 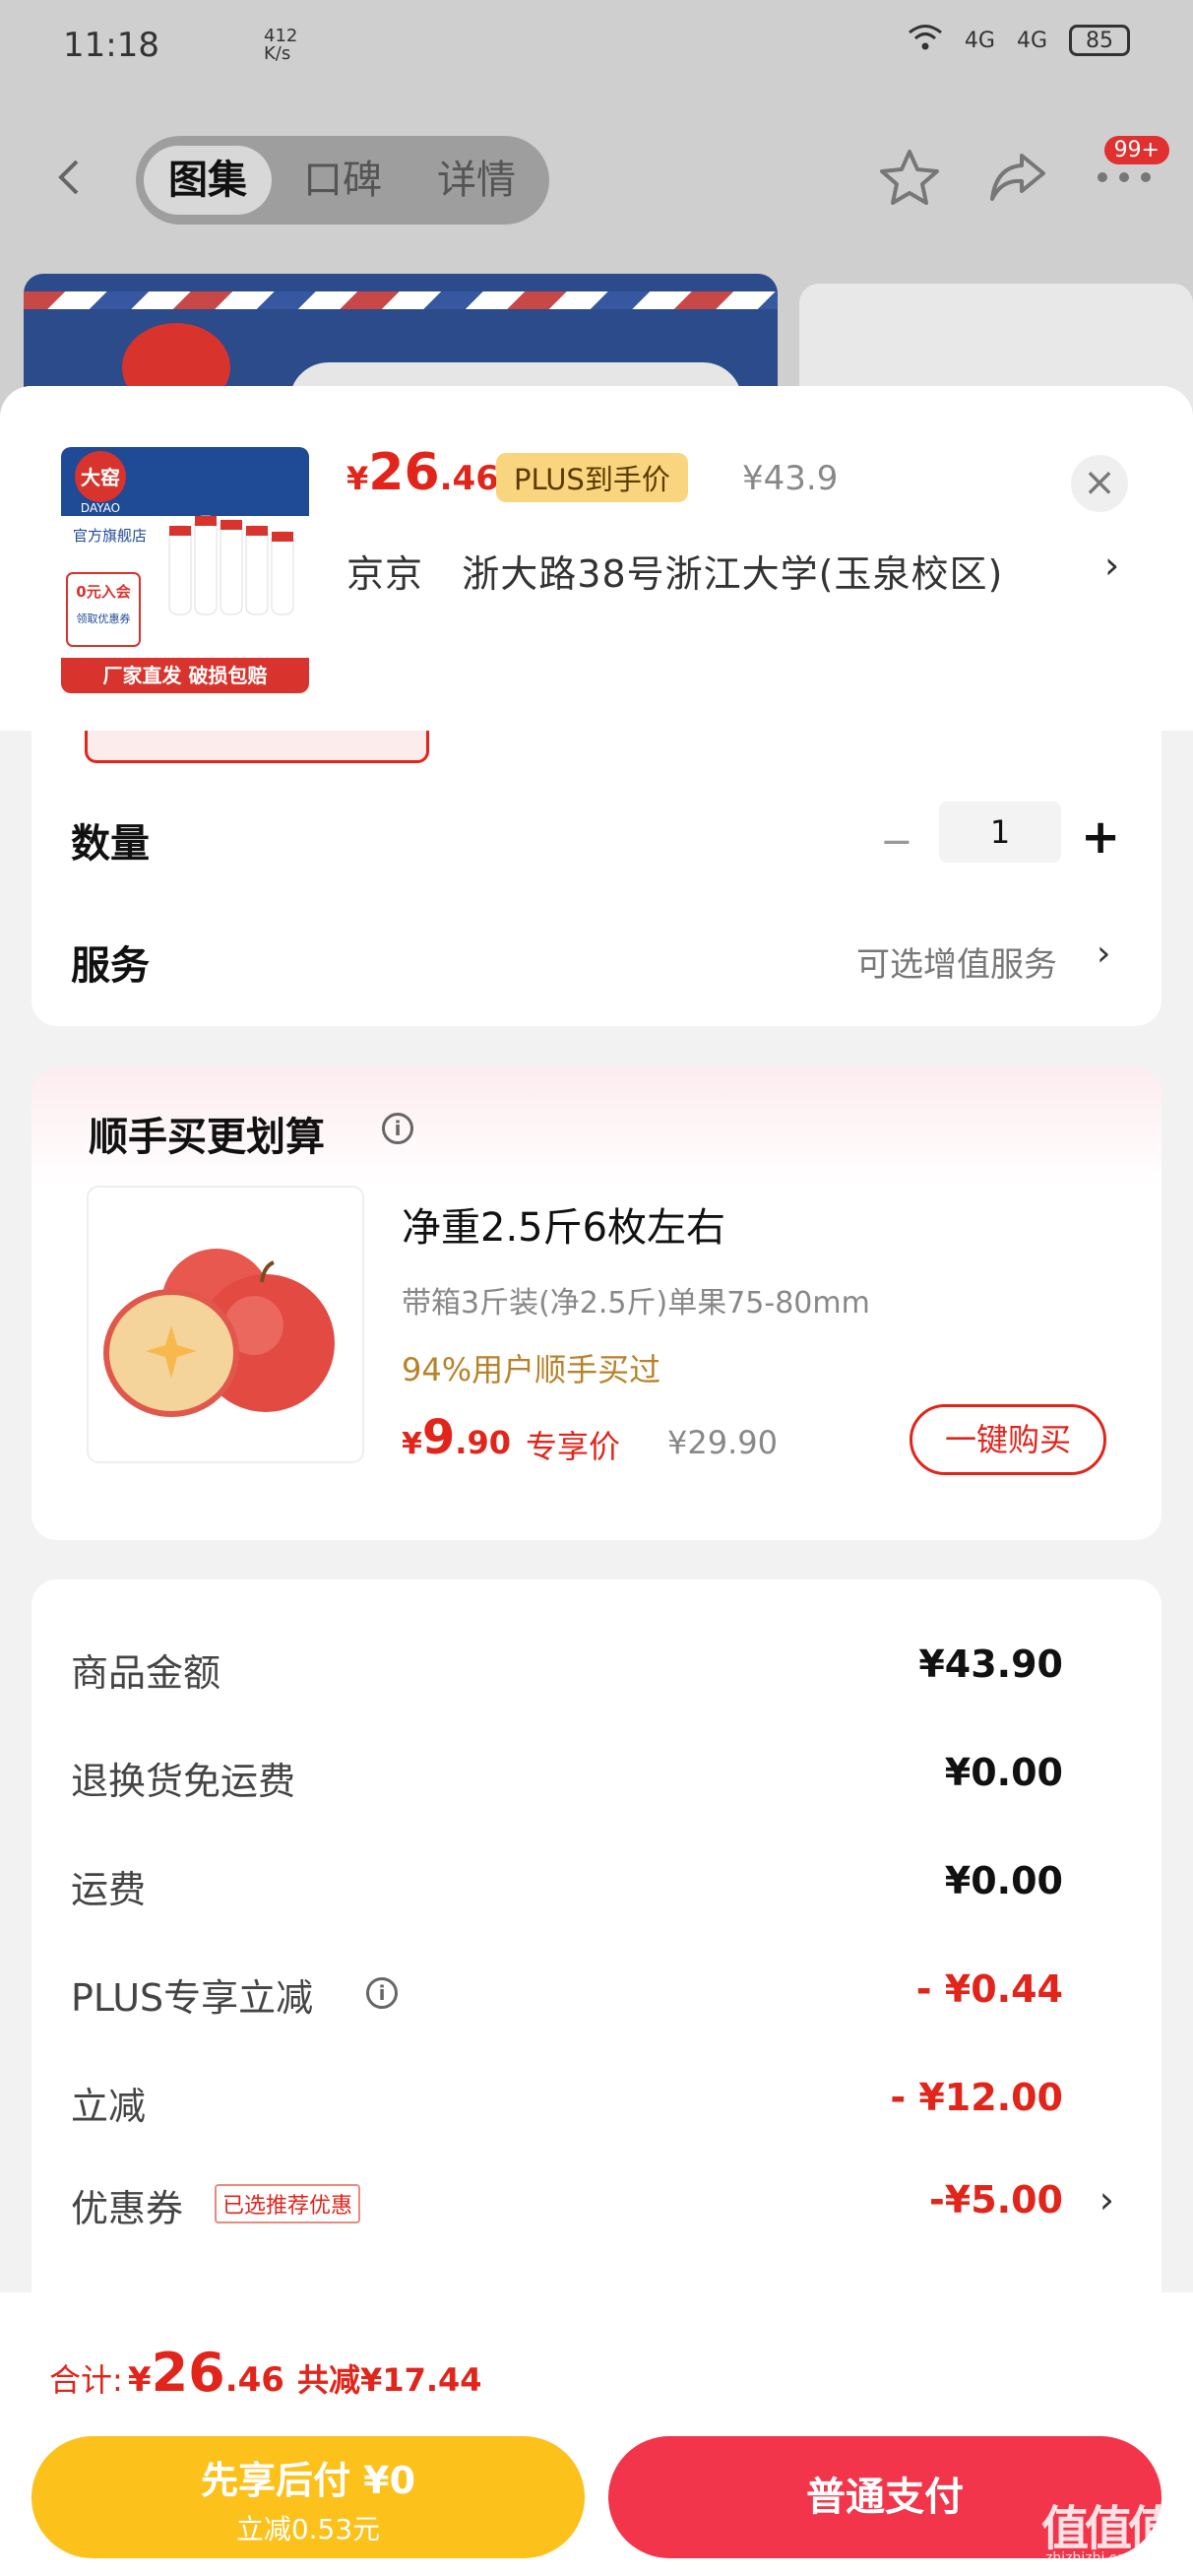 I want to click on nav-bar: 图集 口碑 详情 99+, so click(x=596, y=182).